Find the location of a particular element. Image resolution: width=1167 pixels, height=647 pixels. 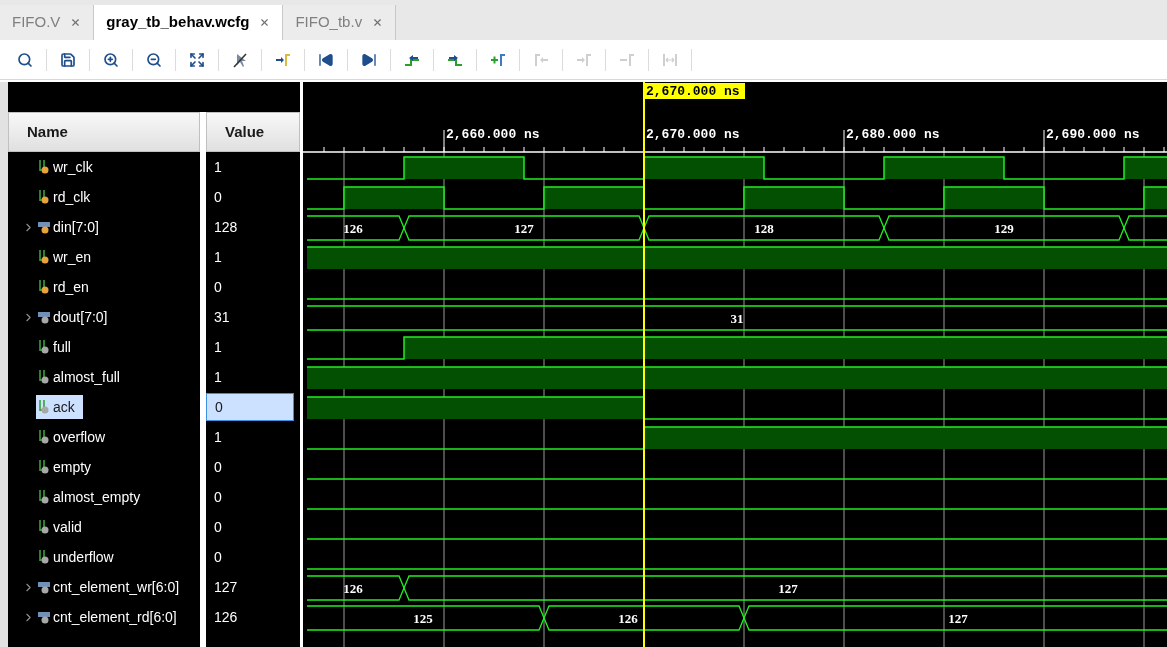

zoom-out-icon is located at coordinates (154, 59).